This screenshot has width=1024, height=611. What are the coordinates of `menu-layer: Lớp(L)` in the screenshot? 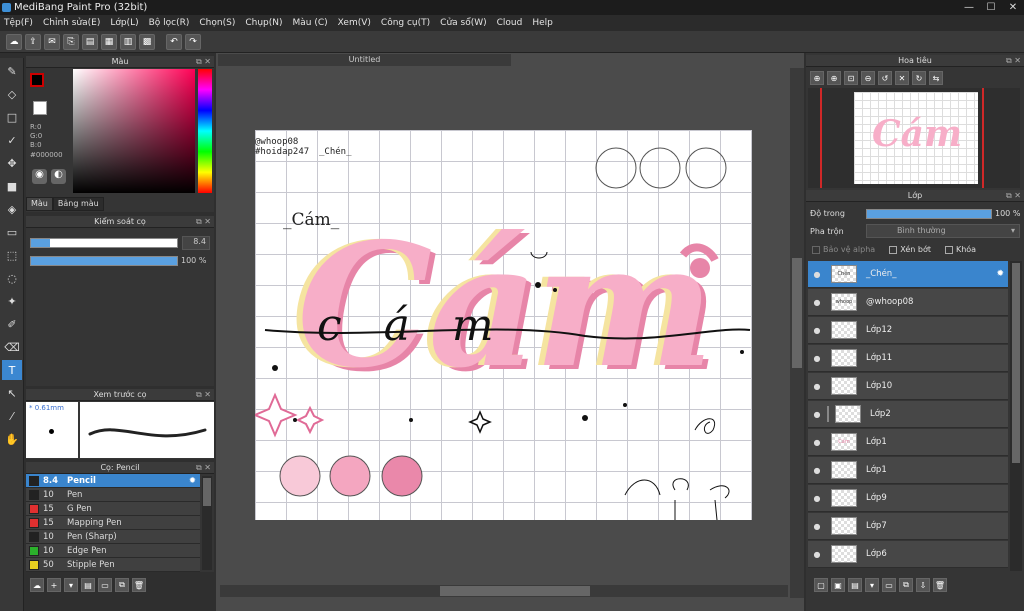 It's located at (124, 23).